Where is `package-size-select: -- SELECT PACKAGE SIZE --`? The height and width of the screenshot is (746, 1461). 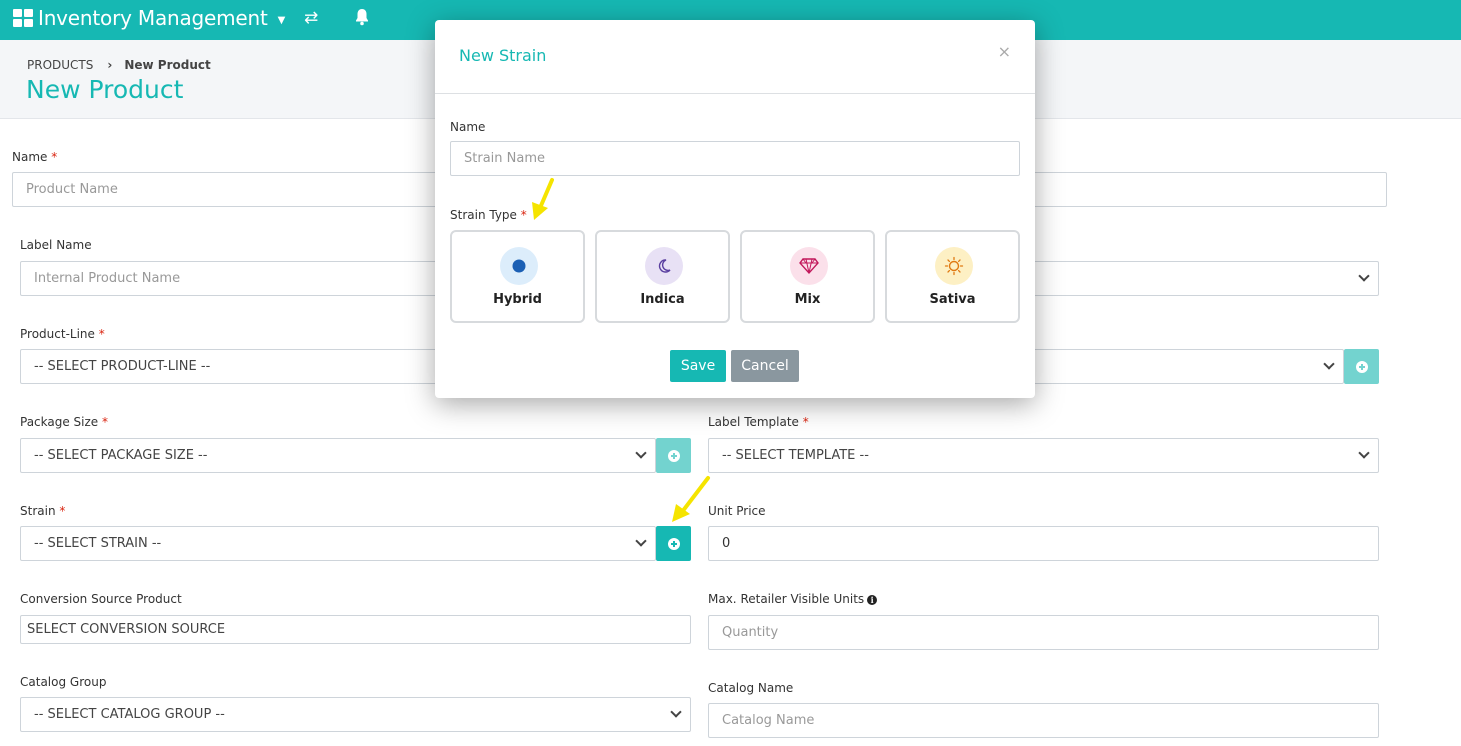
package-size-select: -- SELECT PACKAGE SIZE -- is located at coordinates (338, 455).